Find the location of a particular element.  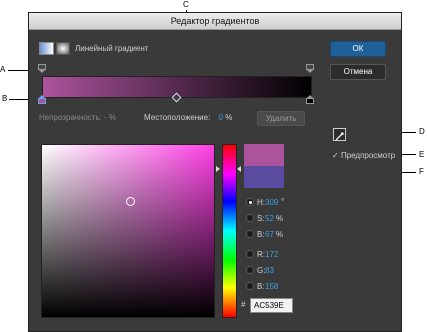

opacity-value: - is located at coordinates (105, 117).